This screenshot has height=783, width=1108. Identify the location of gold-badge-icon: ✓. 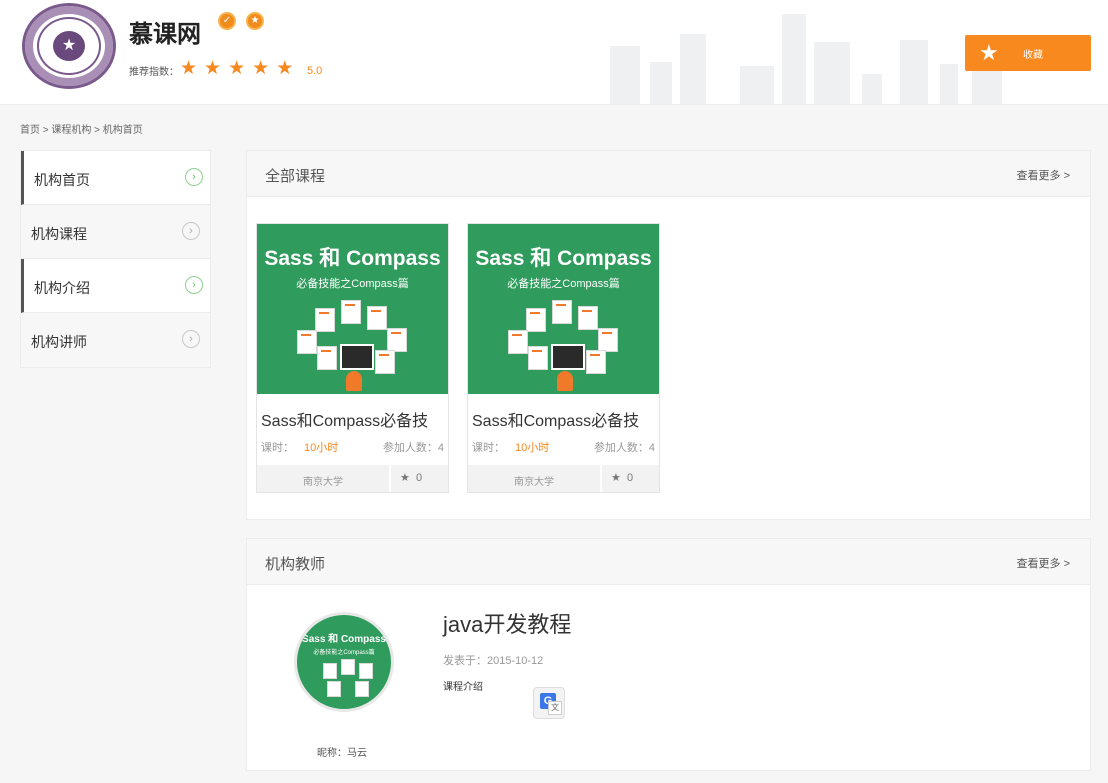
(228, 23).